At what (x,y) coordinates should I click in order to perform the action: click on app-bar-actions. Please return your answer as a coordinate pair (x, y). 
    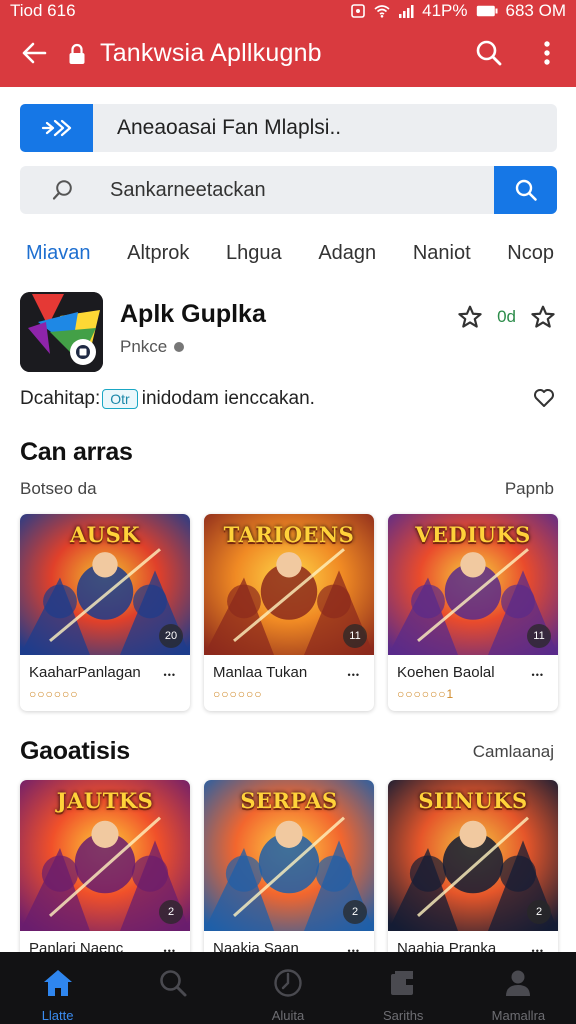
    Looking at the image, I should click on (518, 53).